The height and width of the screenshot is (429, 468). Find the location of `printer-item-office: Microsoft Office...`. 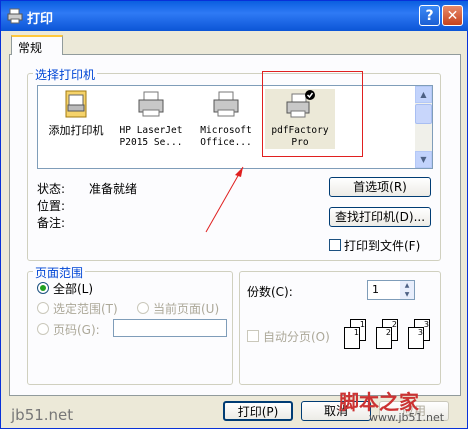

printer-item-office: Microsoft Office... is located at coordinates (226, 119).